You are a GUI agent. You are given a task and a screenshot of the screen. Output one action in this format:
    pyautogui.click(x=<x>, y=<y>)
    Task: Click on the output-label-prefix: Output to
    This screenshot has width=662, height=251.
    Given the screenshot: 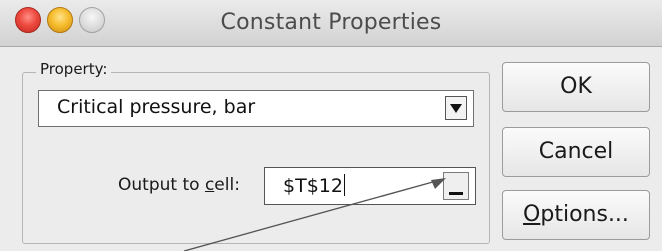 What is the action you would take?
    pyautogui.click(x=161, y=185)
    